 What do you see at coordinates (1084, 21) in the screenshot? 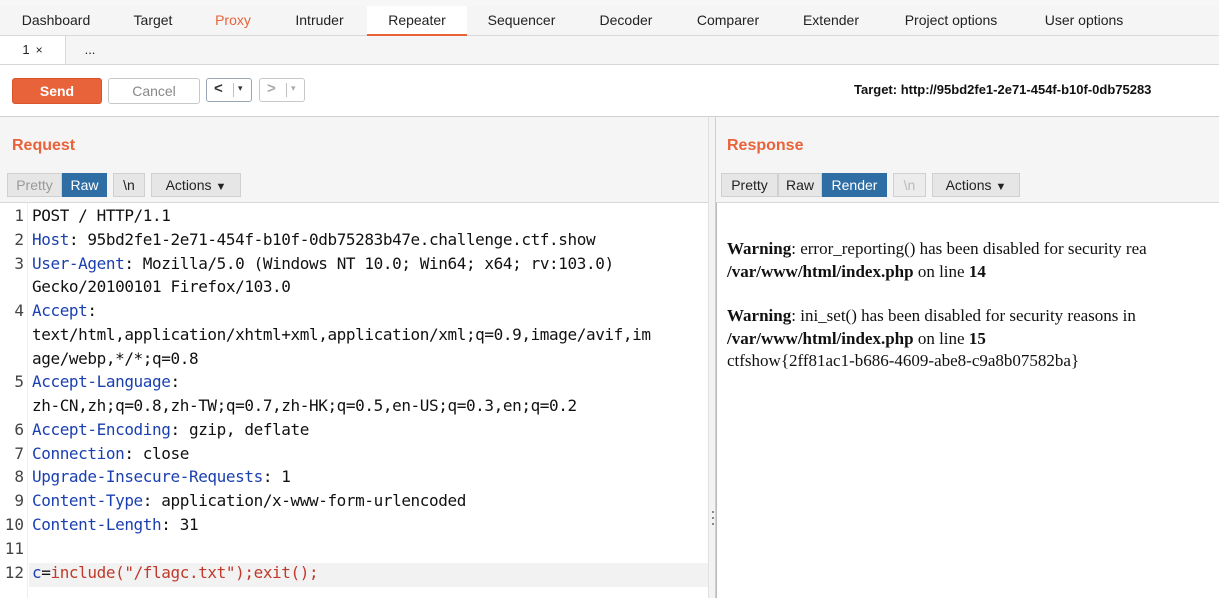
I see `tab-user-options: User options` at bounding box center [1084, 21].